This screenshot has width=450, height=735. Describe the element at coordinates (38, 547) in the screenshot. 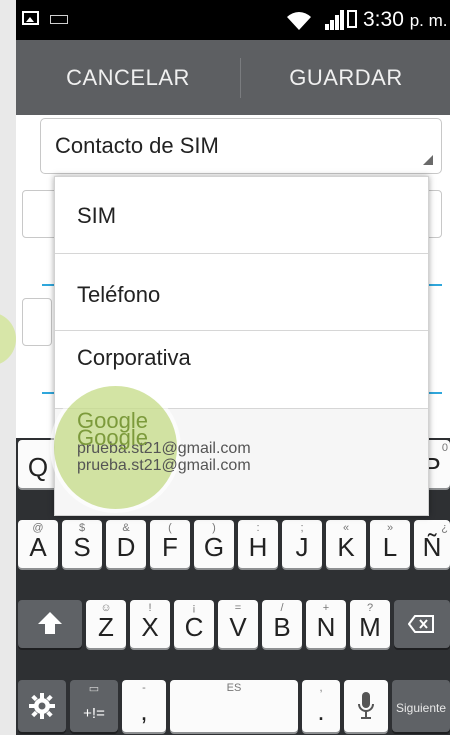

I see `key-label: A` at that location.